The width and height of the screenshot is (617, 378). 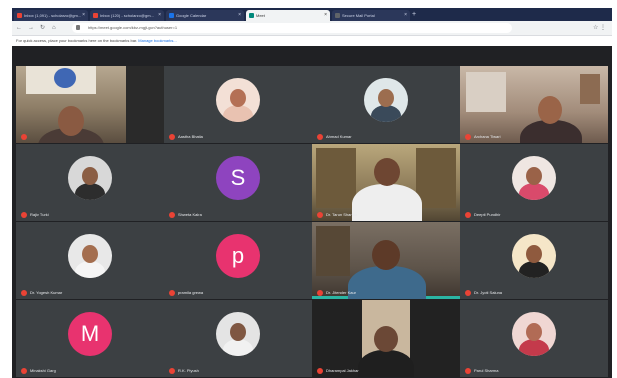 I want to click on star-icon: ☆, so click(x=595, y=28).